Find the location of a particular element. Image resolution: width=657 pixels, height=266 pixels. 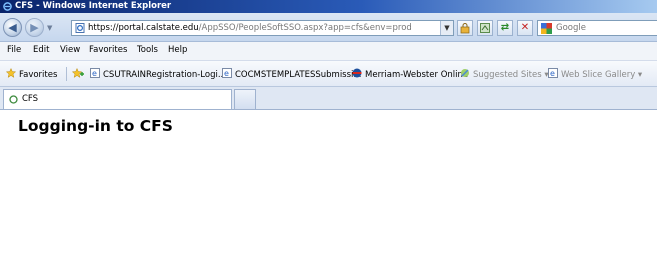

tab-label: CFS is located at coordinates (30, 99).